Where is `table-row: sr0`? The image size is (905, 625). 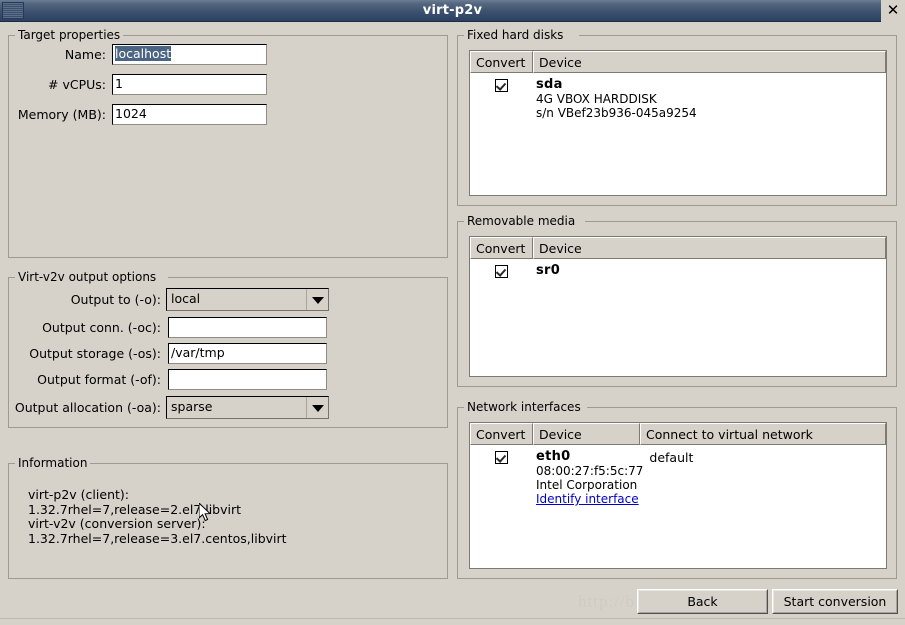 table-row: sr0 is located at coordinates (678, 268).